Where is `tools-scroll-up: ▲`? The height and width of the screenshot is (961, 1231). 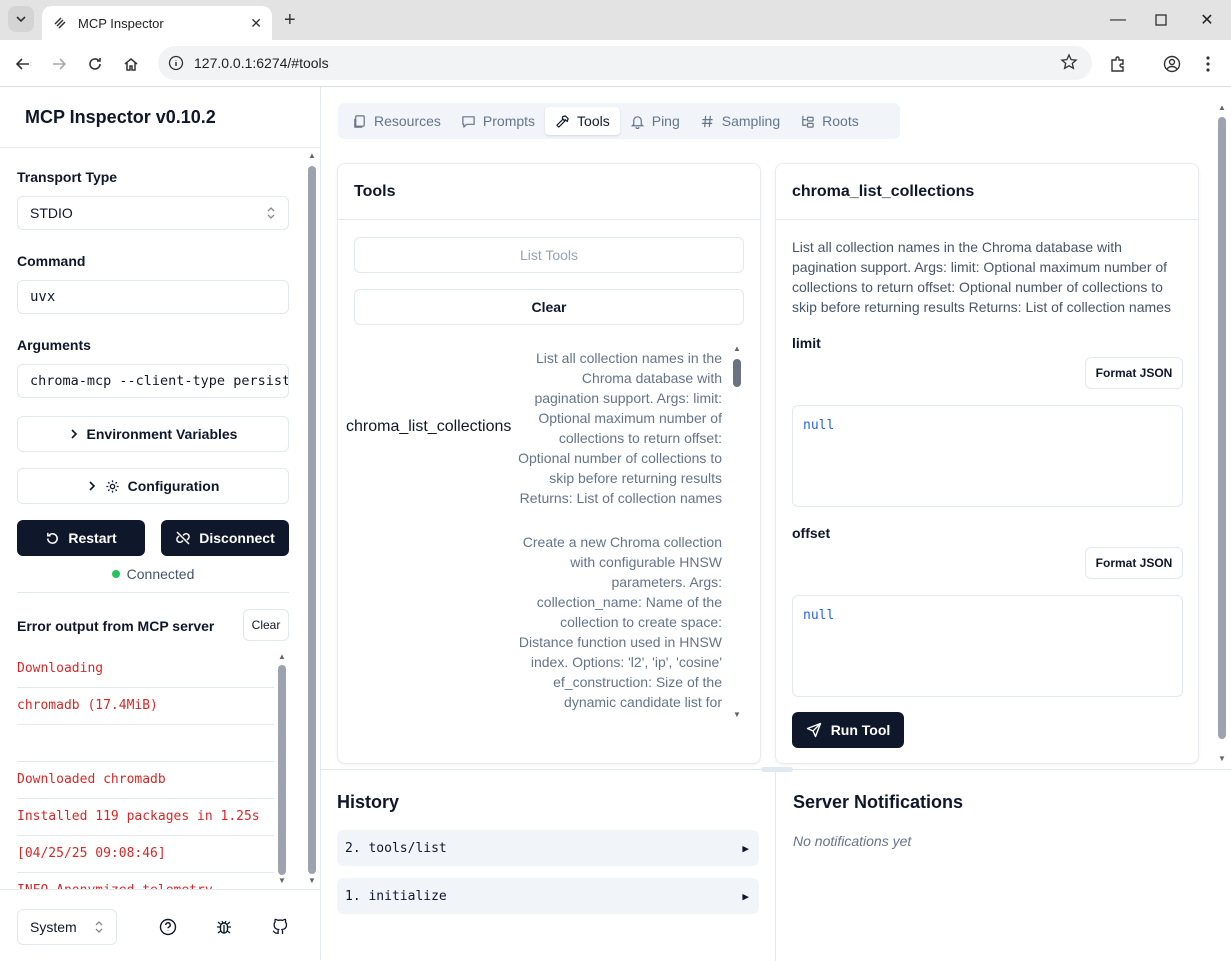
tools-scroll-up: ▲ is located at coordinates (737, 348).